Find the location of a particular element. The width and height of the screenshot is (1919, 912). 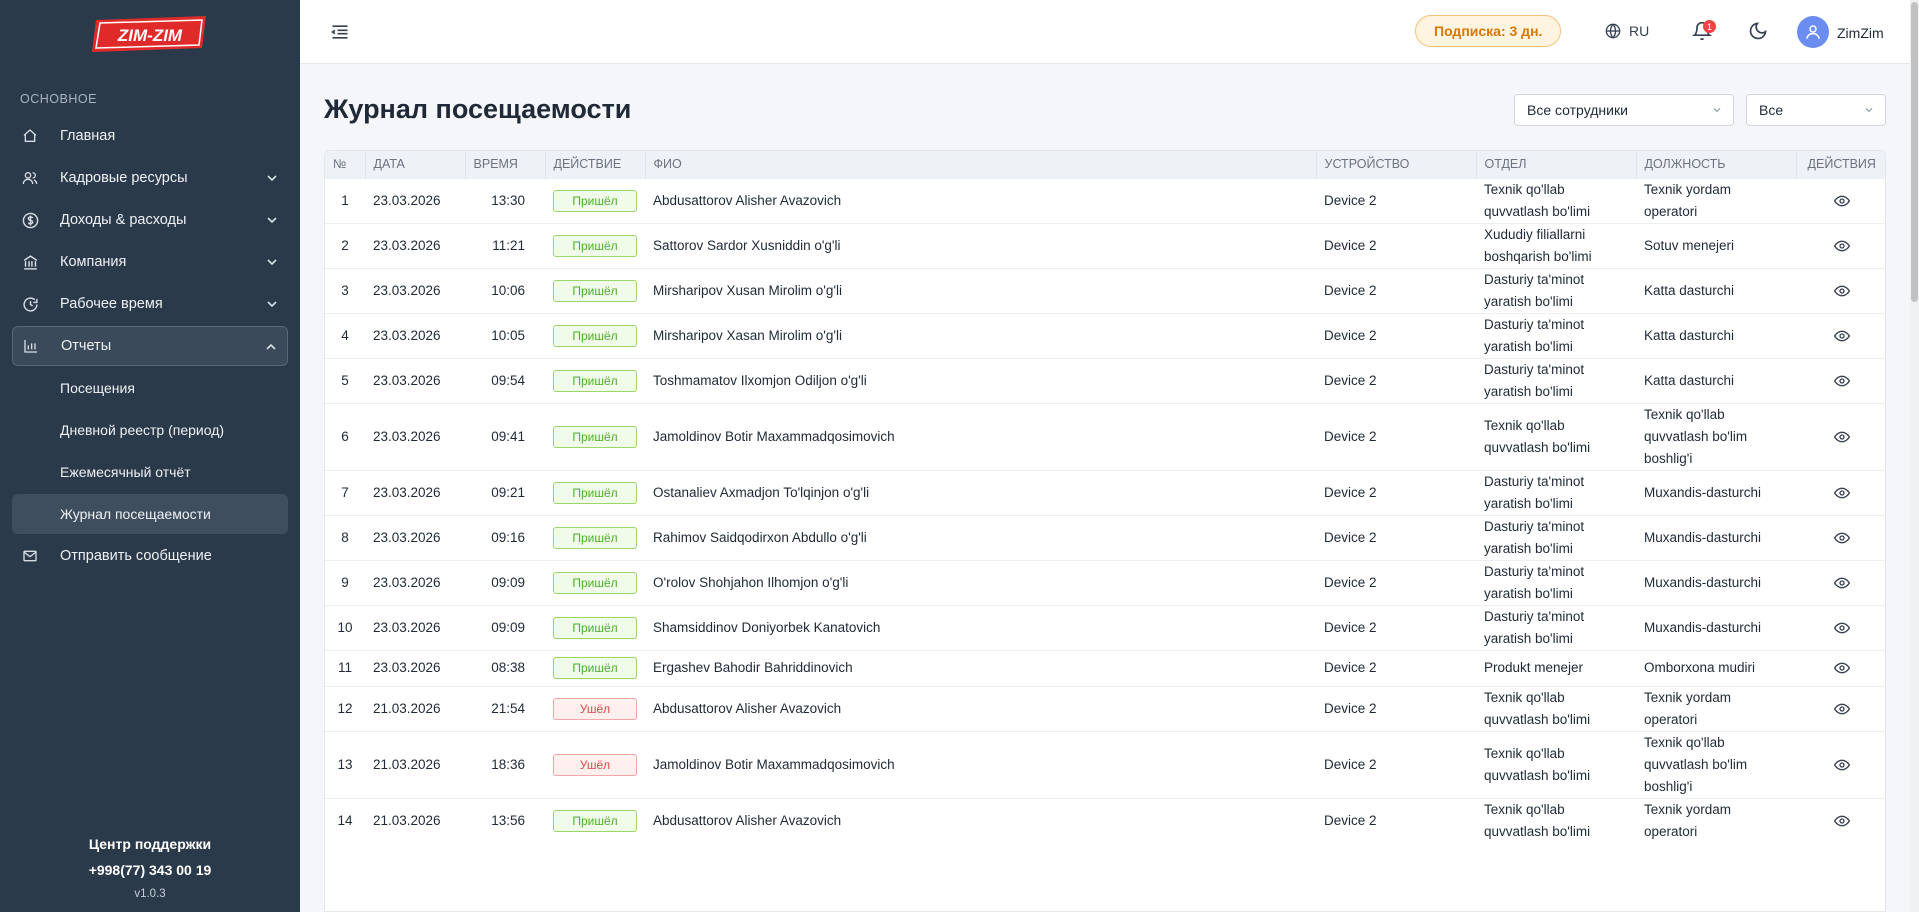

column-header: ДЕЙСТВИЕ is located at coordinates (595, 164).